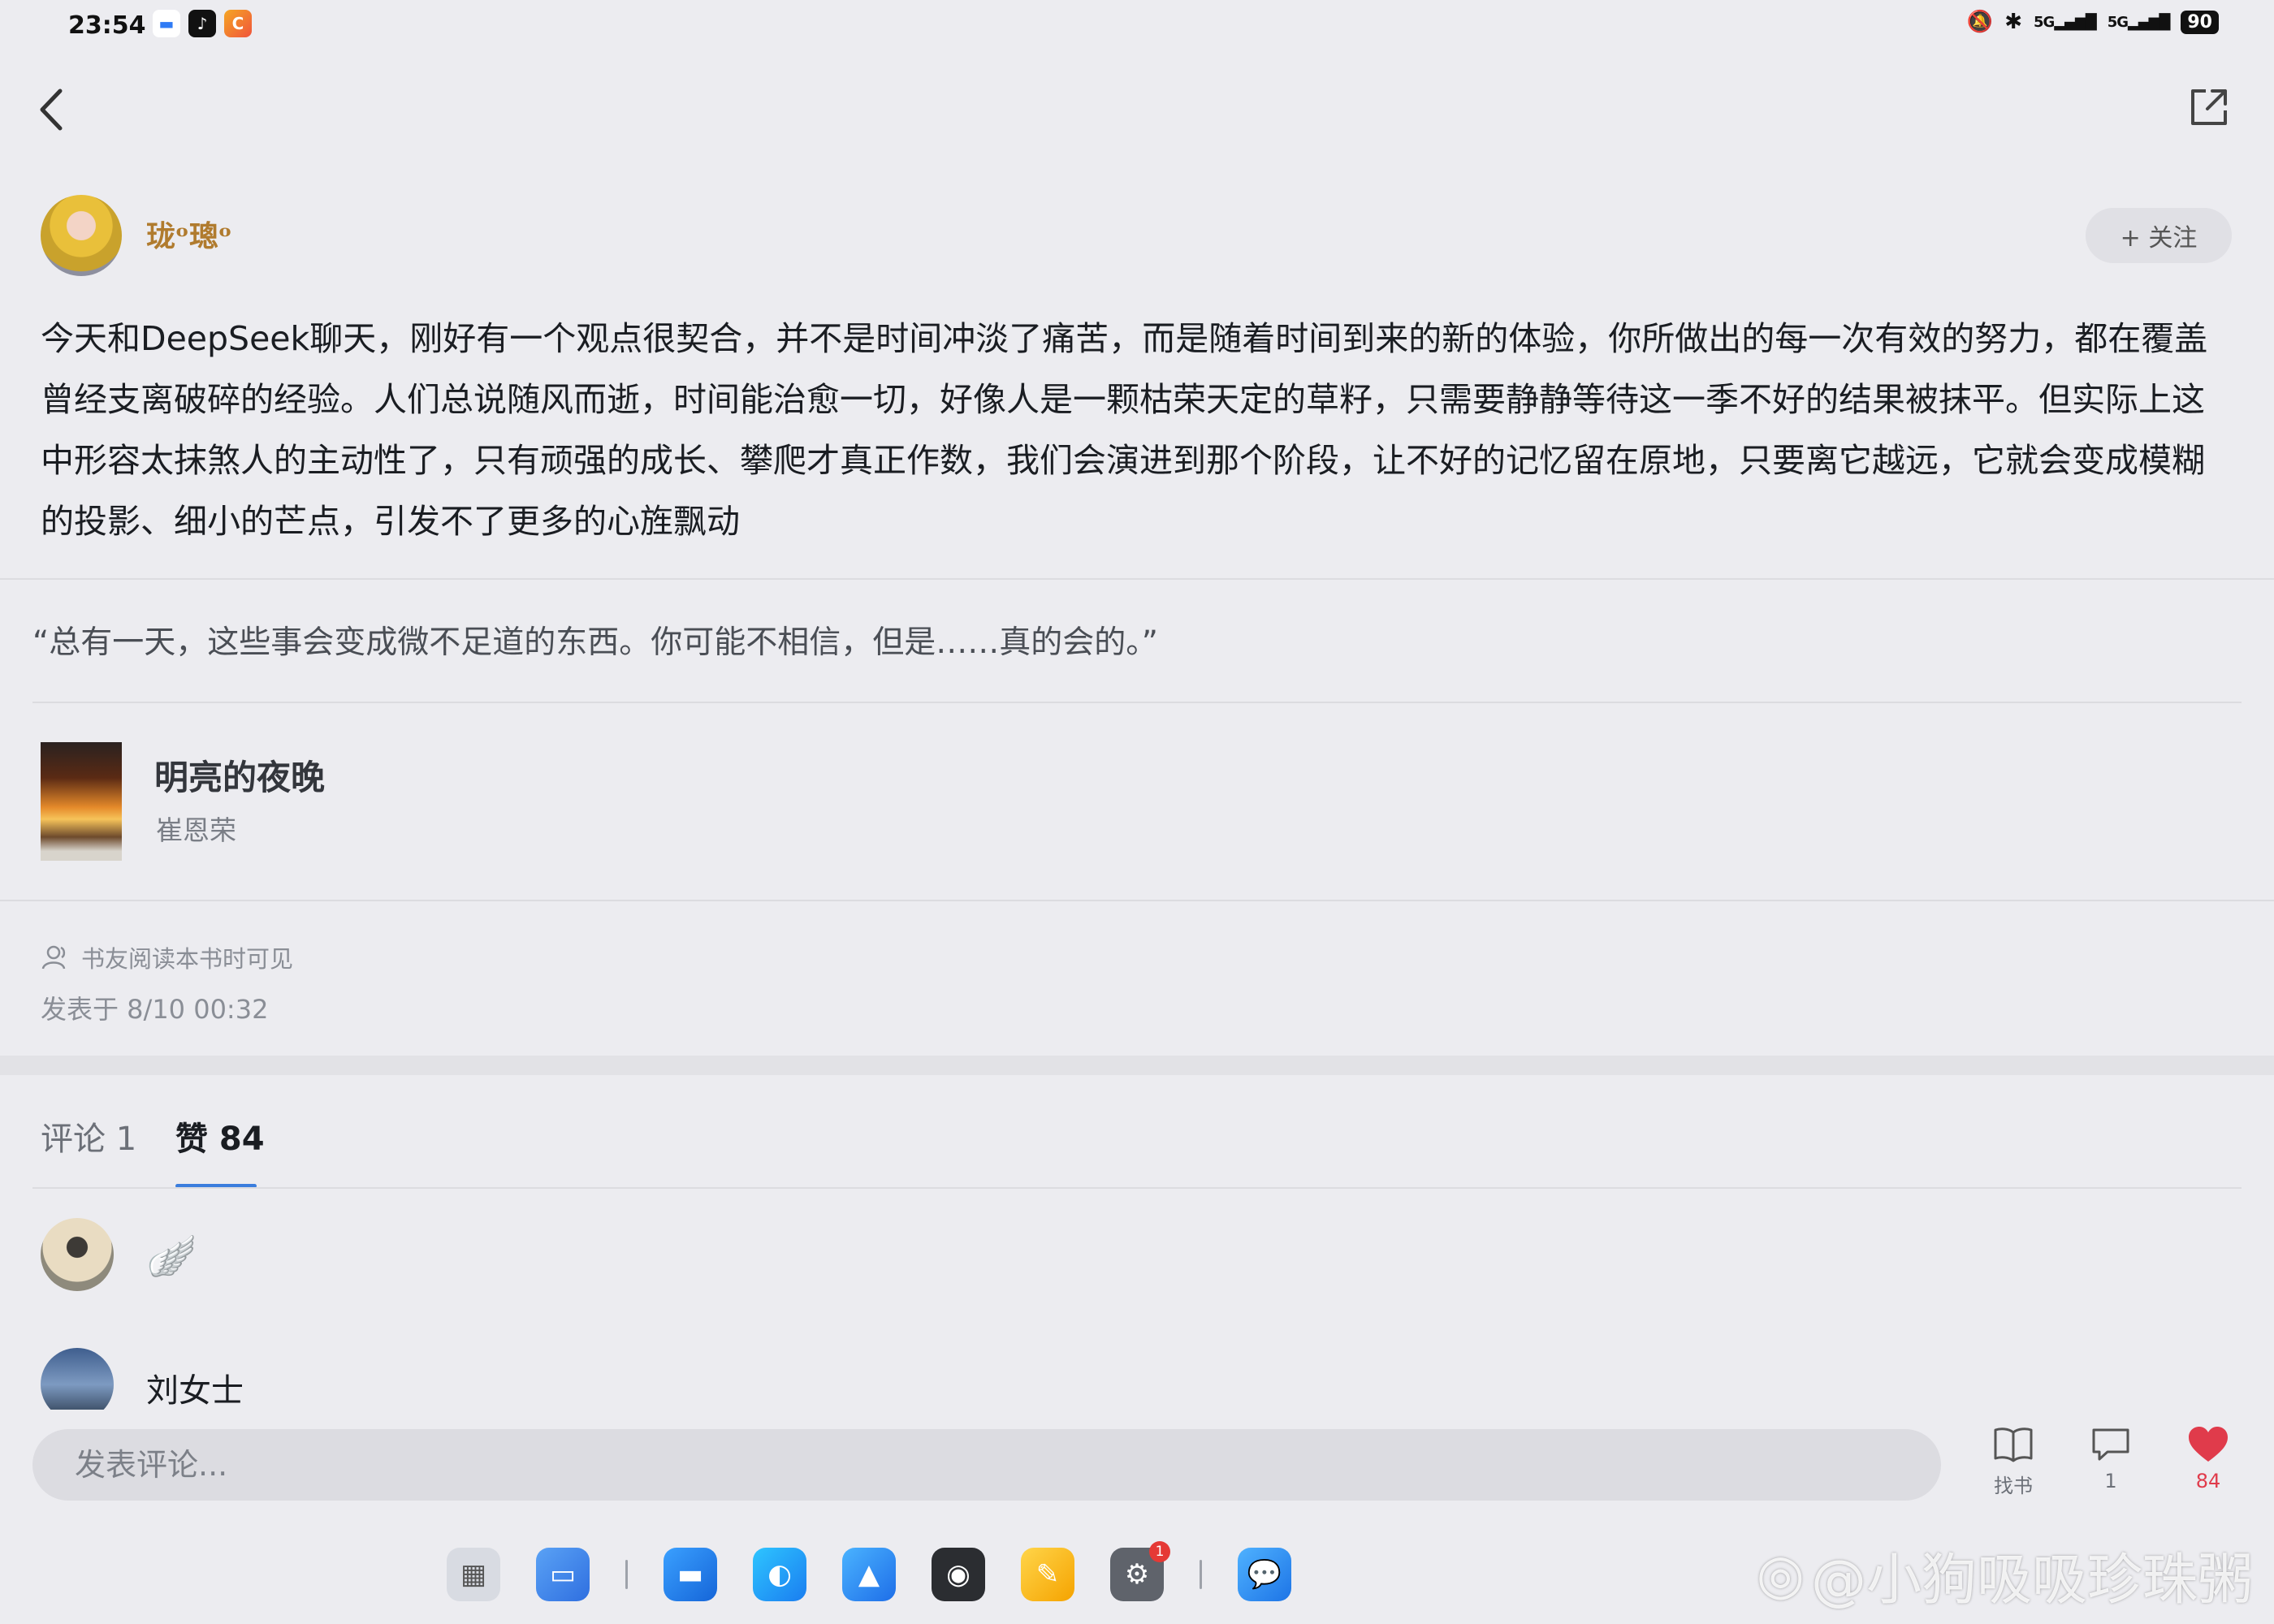  I want to click on section-separator, so click(1137, 1065).